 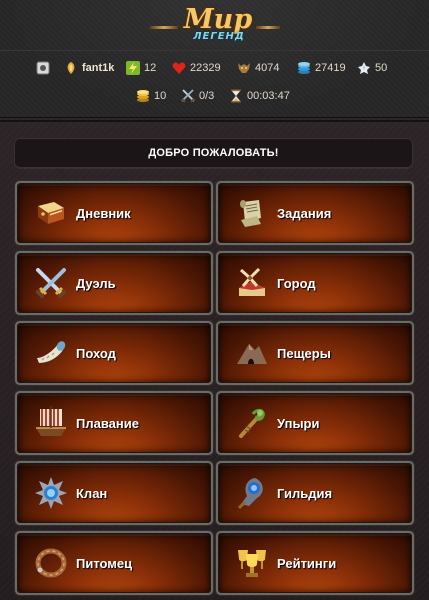 I want to click on campaign-button: Поход, so click(x=114, y=353).